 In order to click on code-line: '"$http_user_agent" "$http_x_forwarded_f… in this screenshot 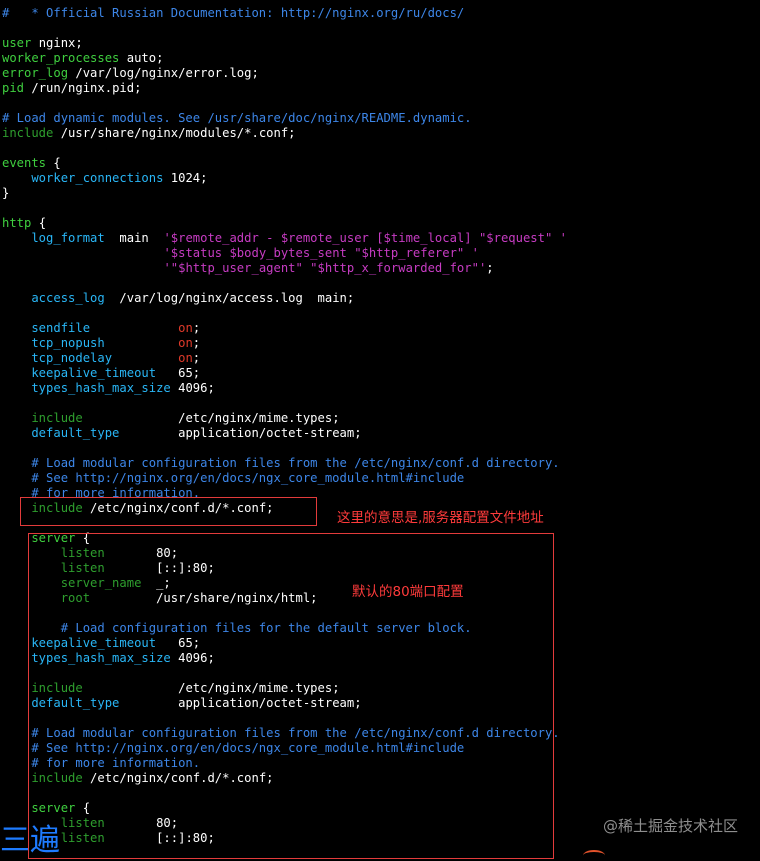, I will do `click(248, 268)`.